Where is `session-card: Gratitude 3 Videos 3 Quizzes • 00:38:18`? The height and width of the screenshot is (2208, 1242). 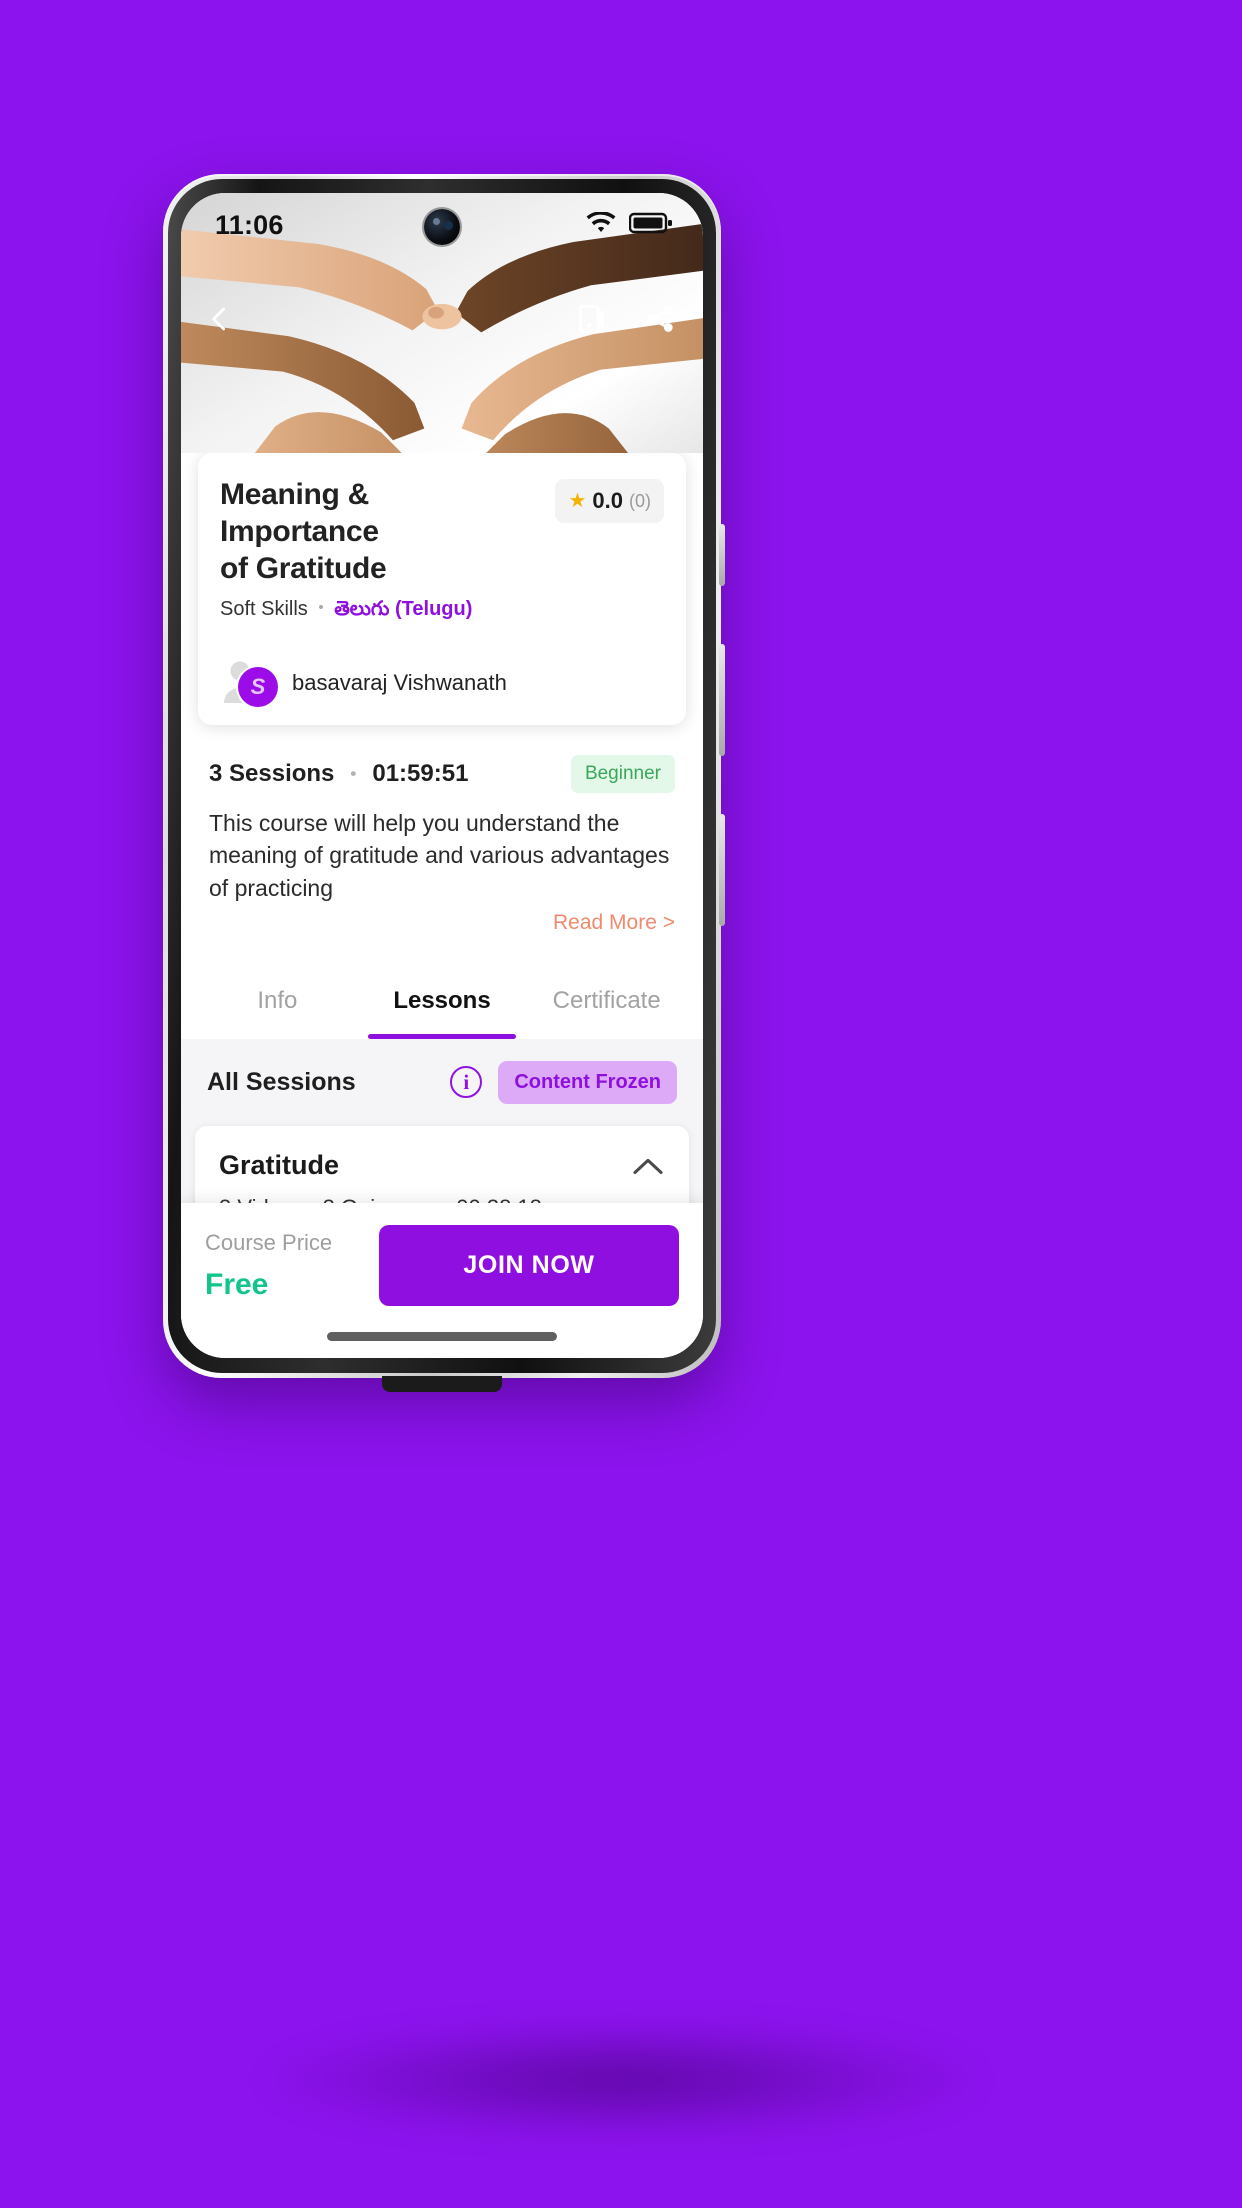
session-card: Gratitude 3 Videos 3 Quizzes • 00:38:18 is located at coordinates (442, 1164).